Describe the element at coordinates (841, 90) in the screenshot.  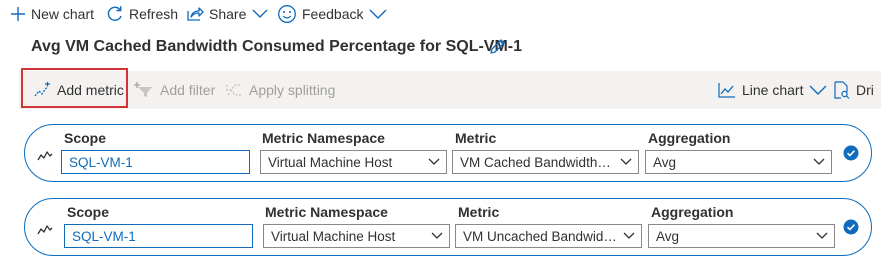
I see `document-search-icon` at that location.